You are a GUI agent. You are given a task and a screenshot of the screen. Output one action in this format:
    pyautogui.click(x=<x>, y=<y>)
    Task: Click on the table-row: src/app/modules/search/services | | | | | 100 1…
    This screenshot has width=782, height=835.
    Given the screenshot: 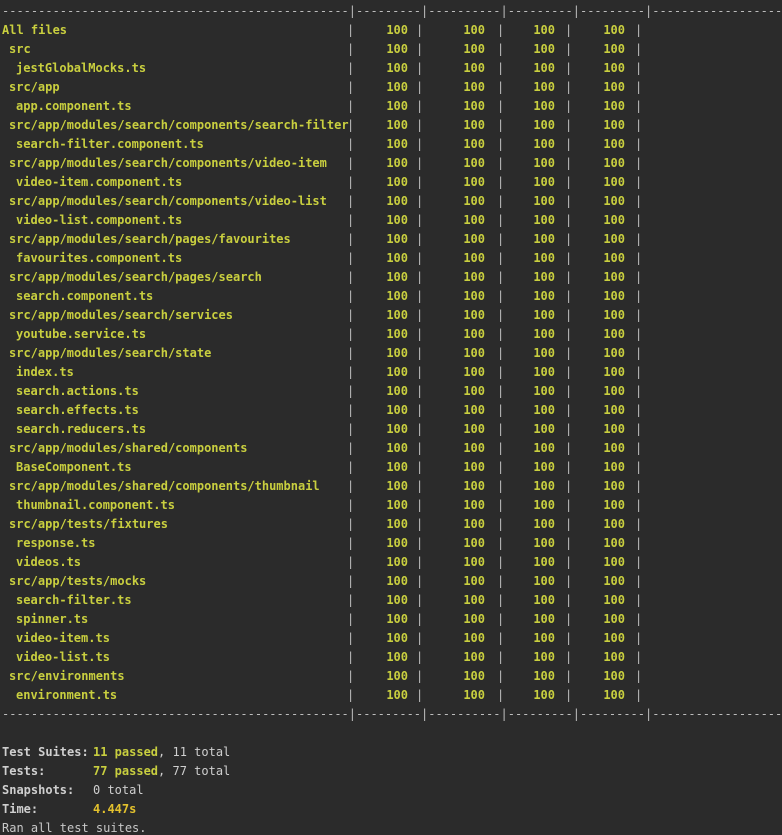 What is the action you would take?
    pyautogui.click(x=391, y=315)
    